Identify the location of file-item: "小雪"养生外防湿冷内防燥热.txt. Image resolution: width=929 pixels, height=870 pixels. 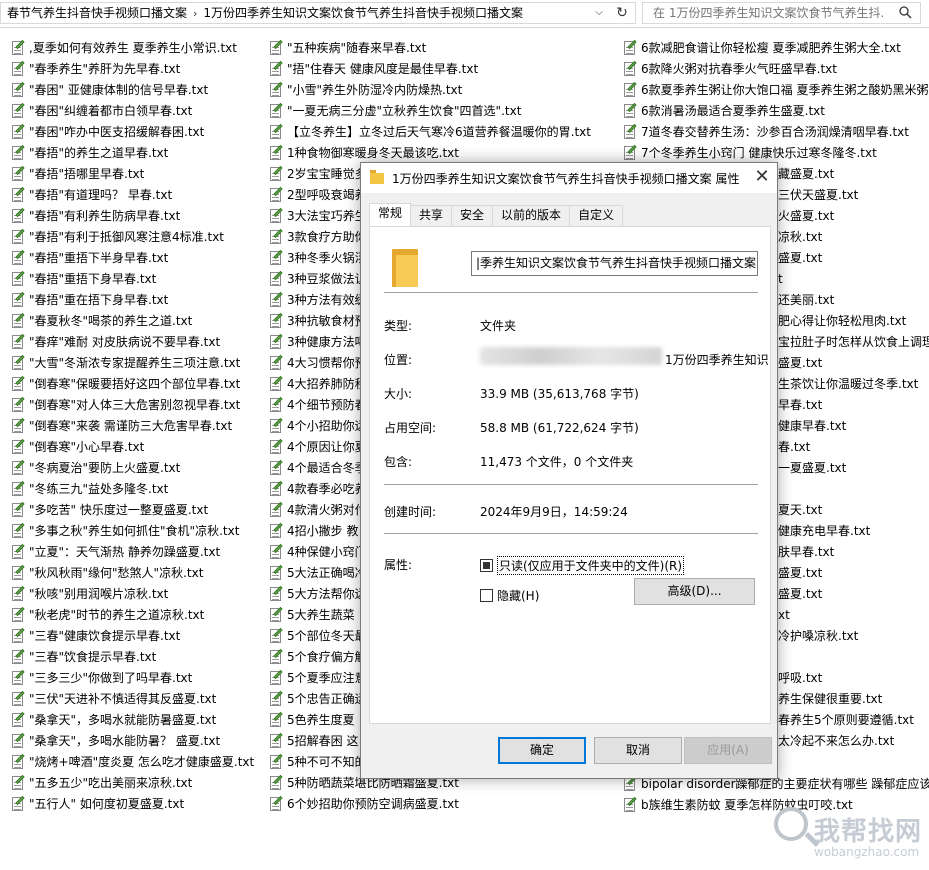
(429, 89).